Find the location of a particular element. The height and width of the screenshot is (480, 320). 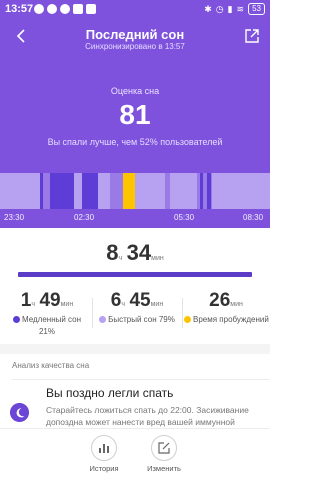

edit-button: Изменить is located at coordinates (164, 454).